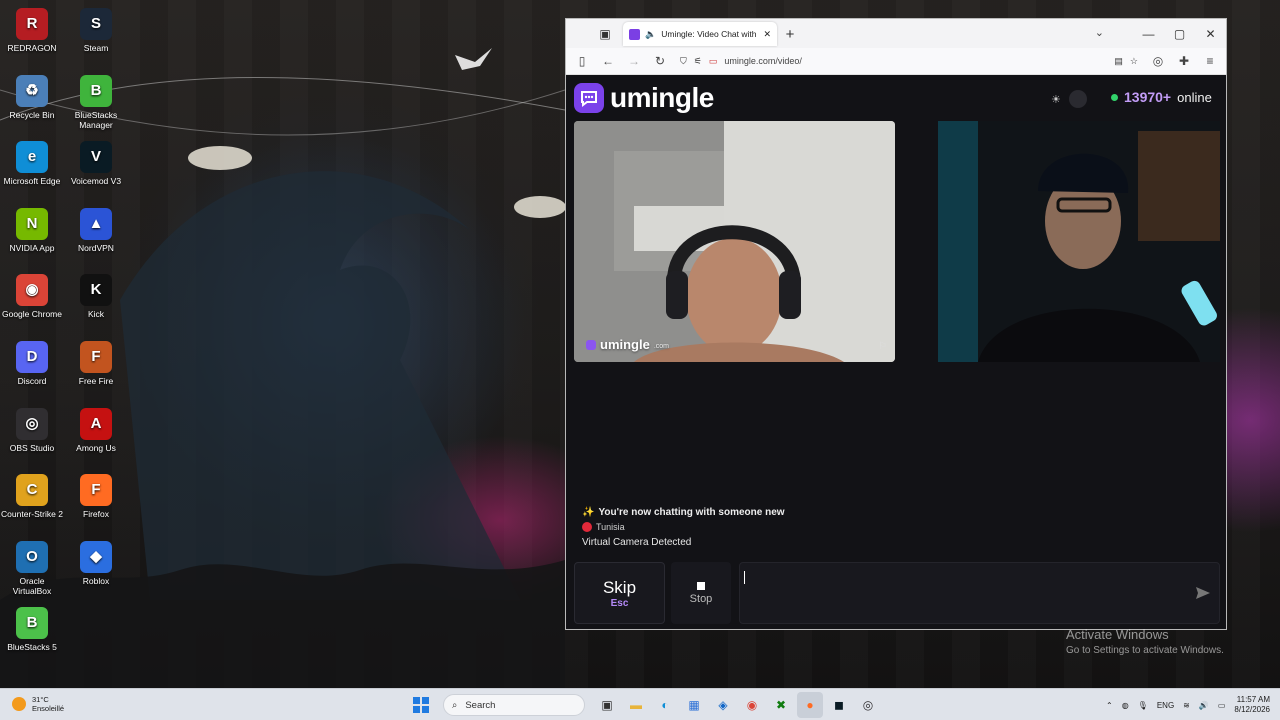 The width and height of the screenshot is (1280, 720). What do you see at coordinates (96, 157) in the screenshot?
I see `app-icon: V` at bounding box center [96, 157].